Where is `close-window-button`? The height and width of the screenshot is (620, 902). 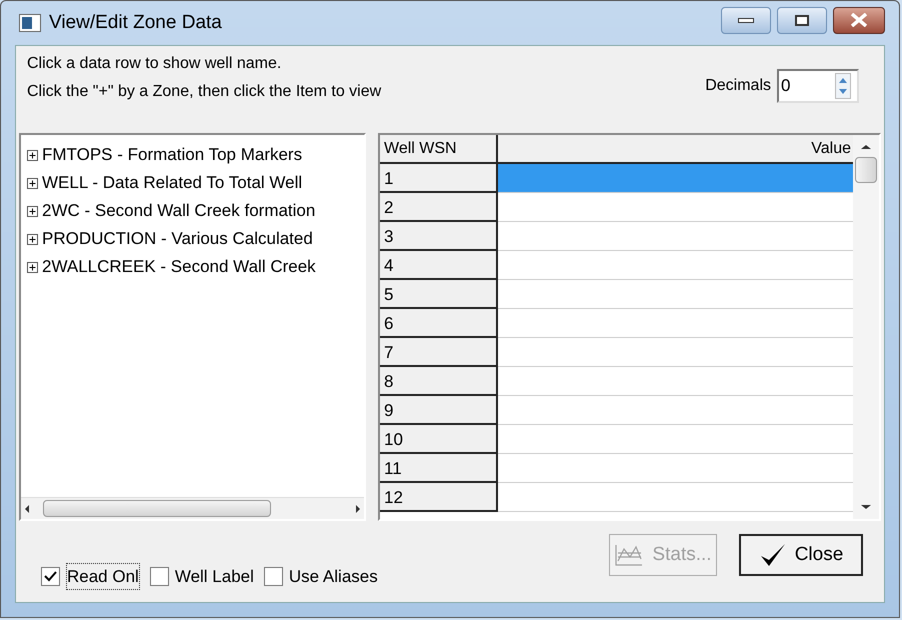
close-window-button is located at coordinates (859, 20).